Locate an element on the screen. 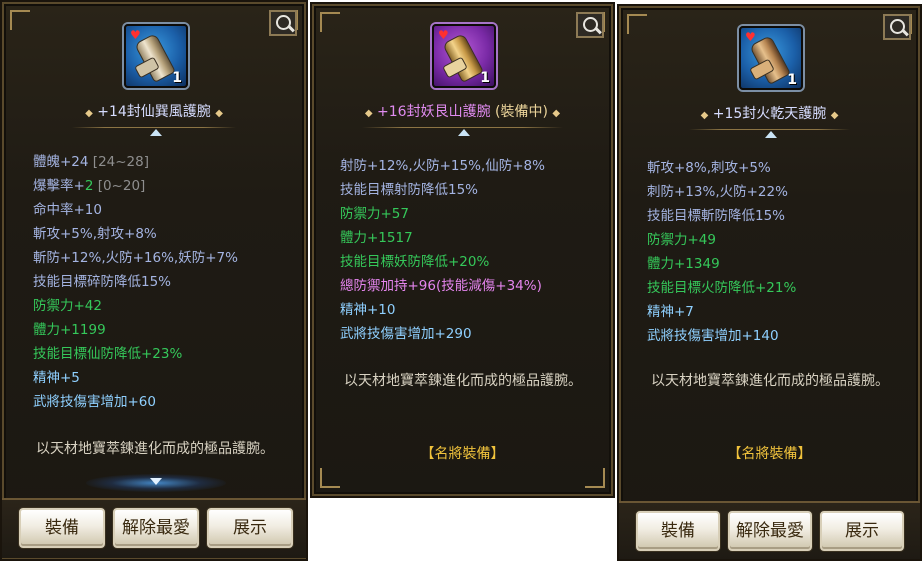  stat-line: 體力+1349 is located at coordinates (683, 264).